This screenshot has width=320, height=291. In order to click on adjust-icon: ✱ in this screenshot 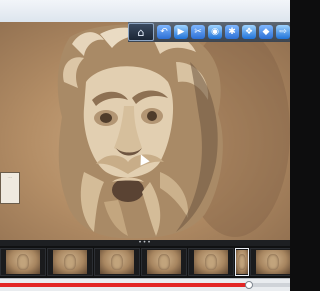, I will do `click(232, 32)`.